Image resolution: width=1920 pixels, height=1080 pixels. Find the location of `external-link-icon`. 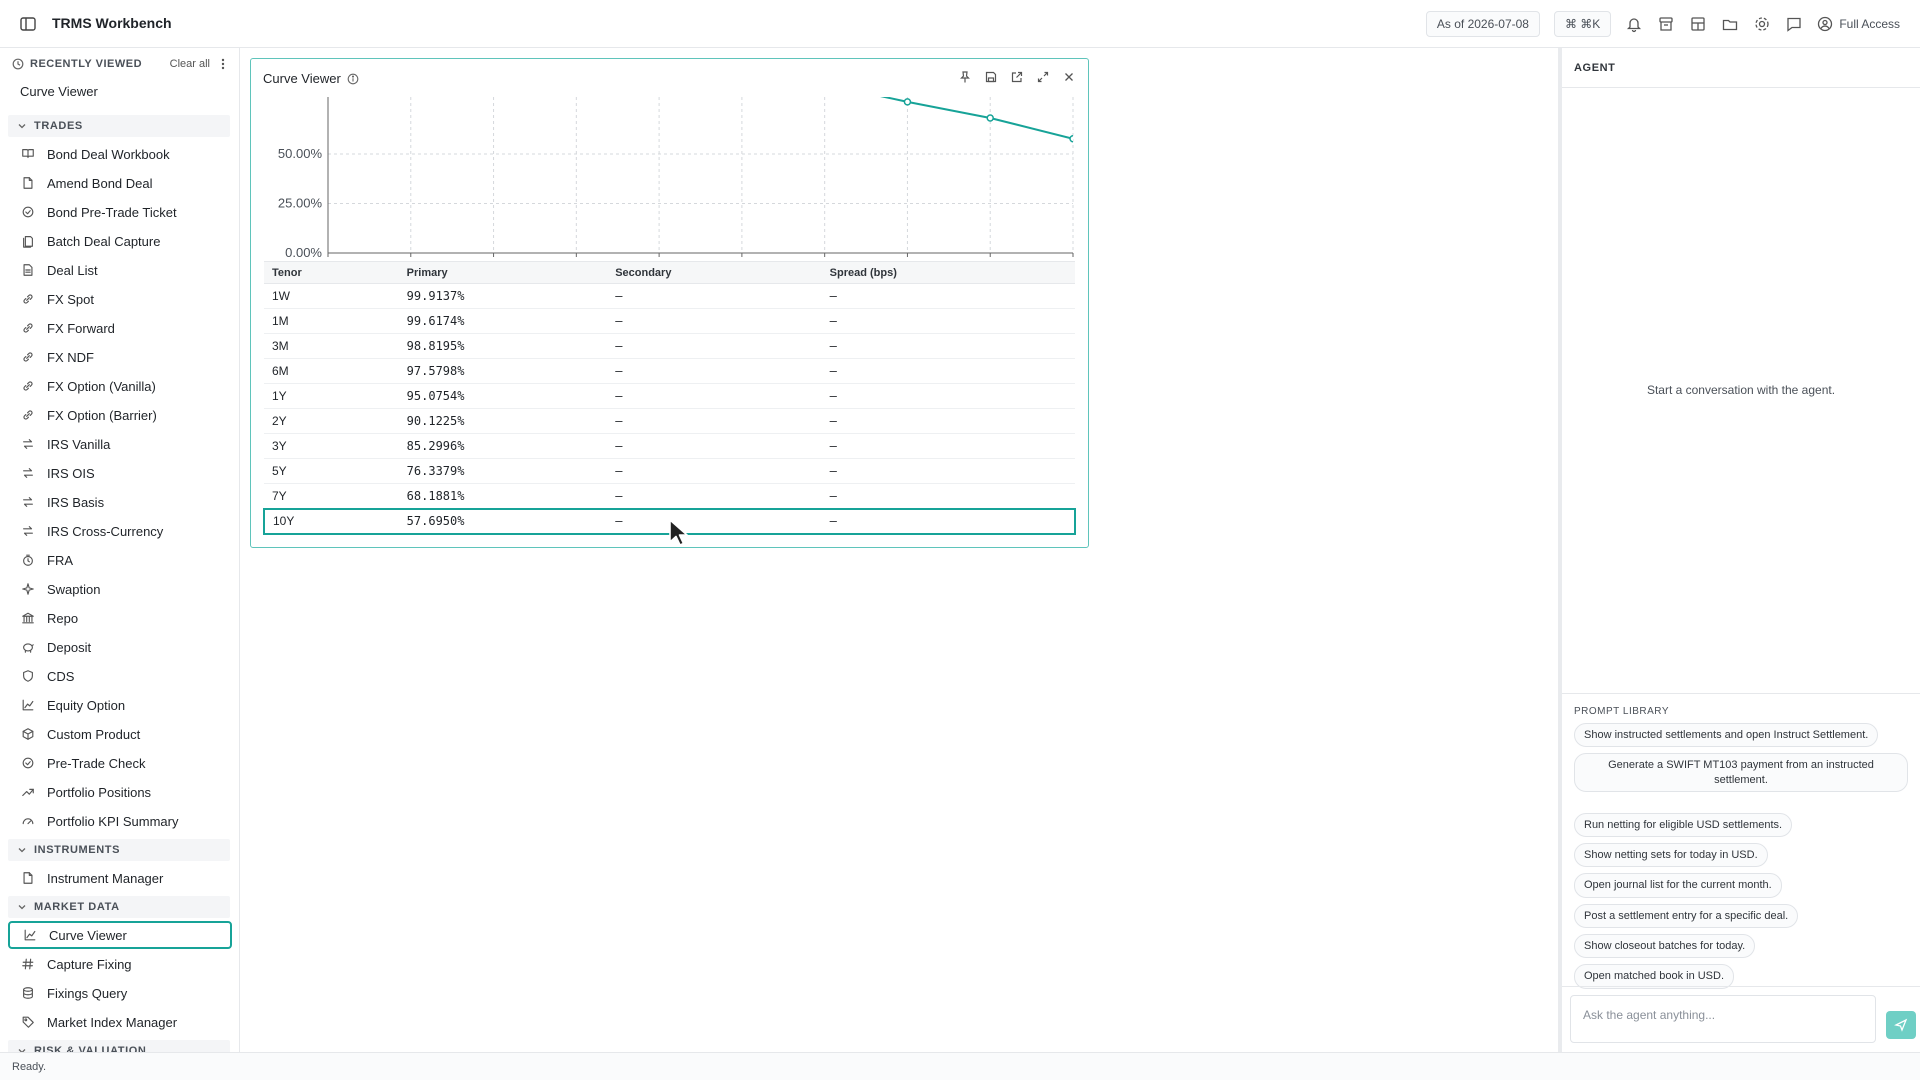

external-link-icon is located at coordinates (1017, 77).